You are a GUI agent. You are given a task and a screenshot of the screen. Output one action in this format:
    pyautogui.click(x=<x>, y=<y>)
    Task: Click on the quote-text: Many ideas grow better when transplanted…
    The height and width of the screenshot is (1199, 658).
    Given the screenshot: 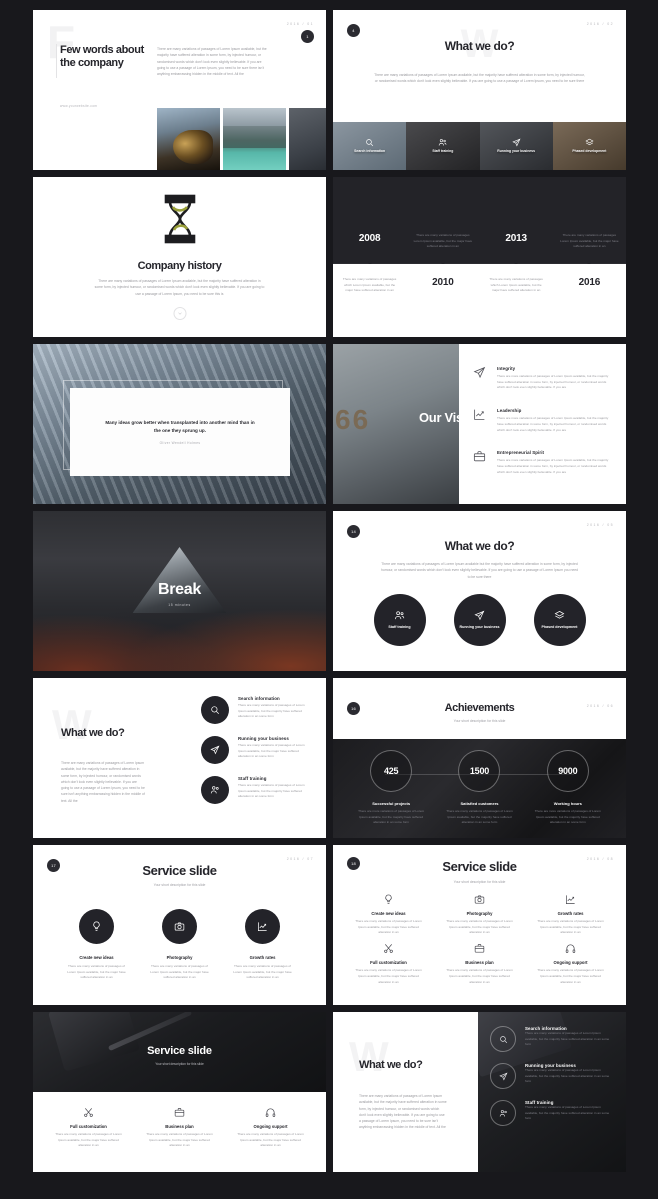 What is the action you would take?
    pyautogui.click(x=180, y=426)
    